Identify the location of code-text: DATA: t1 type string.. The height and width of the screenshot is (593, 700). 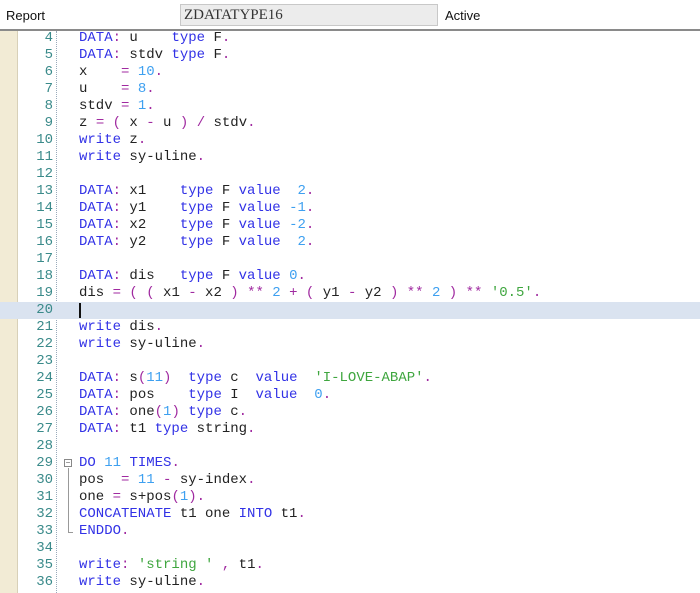
(167, 429).